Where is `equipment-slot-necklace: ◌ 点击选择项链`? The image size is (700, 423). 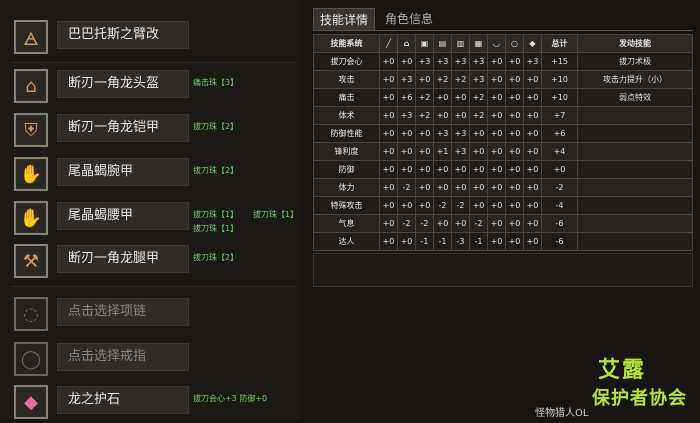
equipment-slot-necklace: ◌ 点击选择项链 is located at coordinates (155, 315).